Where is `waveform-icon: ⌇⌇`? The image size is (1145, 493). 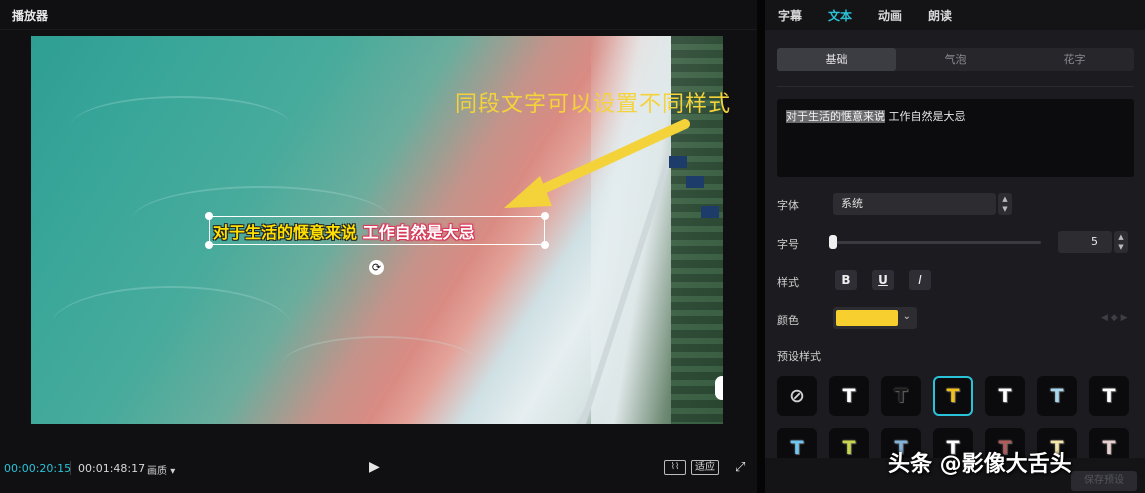 waveform-icon: ⌇⌇ is located at coordinates (675, 467).